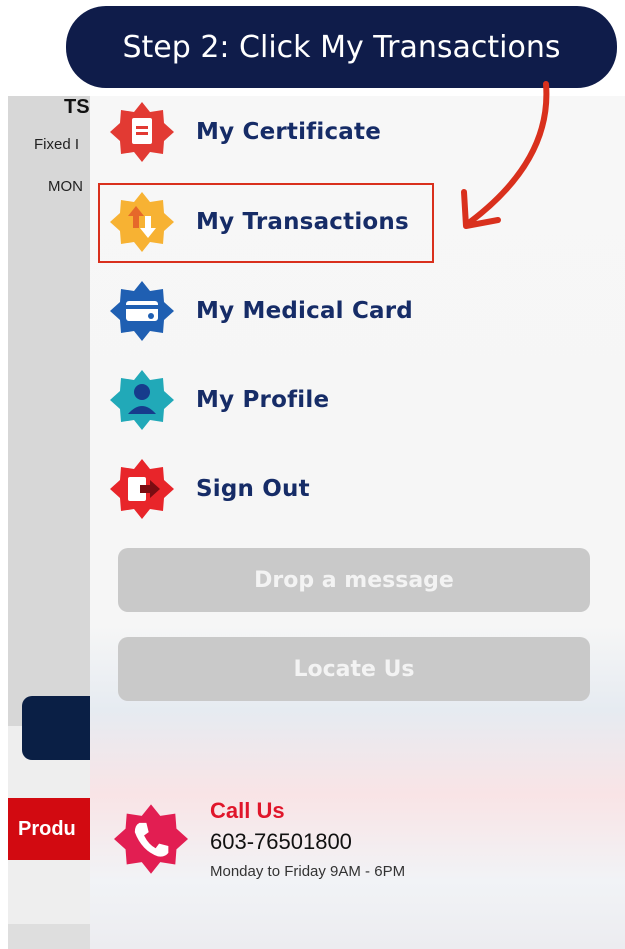  I want to click on call-us-title: Call Us, so click(247, 810).